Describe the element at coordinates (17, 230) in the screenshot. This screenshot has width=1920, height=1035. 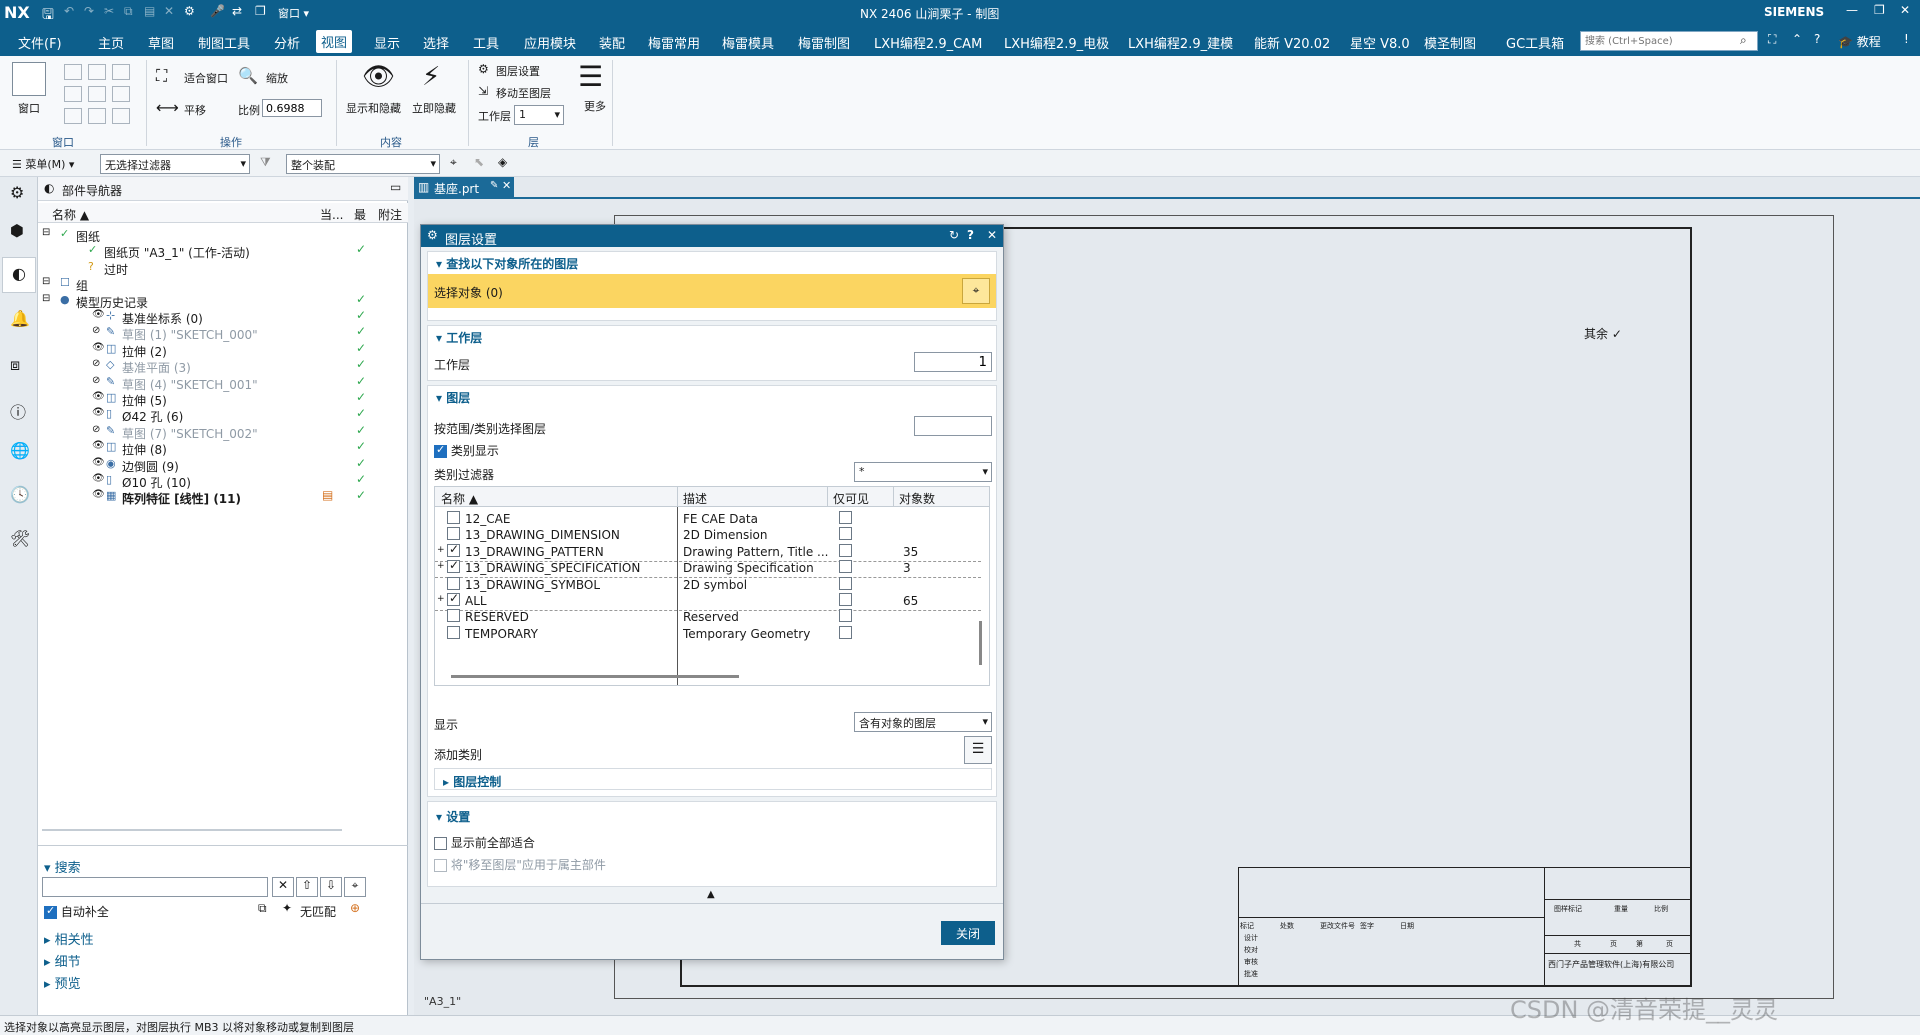
I see `assembly-navigator-icon: ⬢` at that location.